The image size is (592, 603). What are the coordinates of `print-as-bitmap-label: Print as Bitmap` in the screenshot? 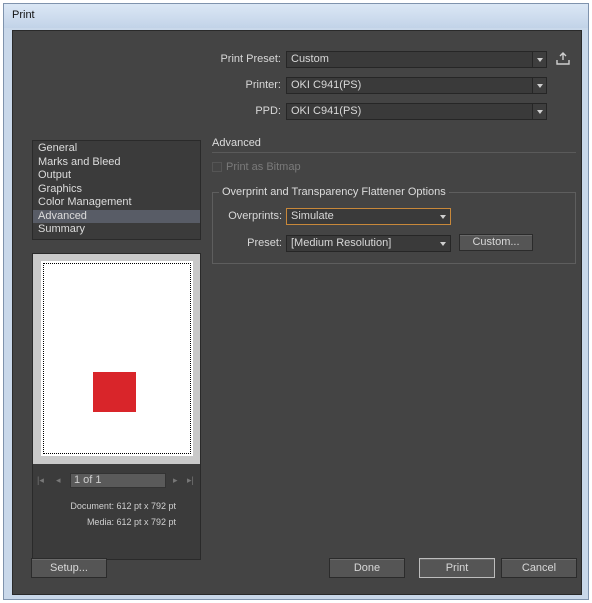 It's located at (263, 167).